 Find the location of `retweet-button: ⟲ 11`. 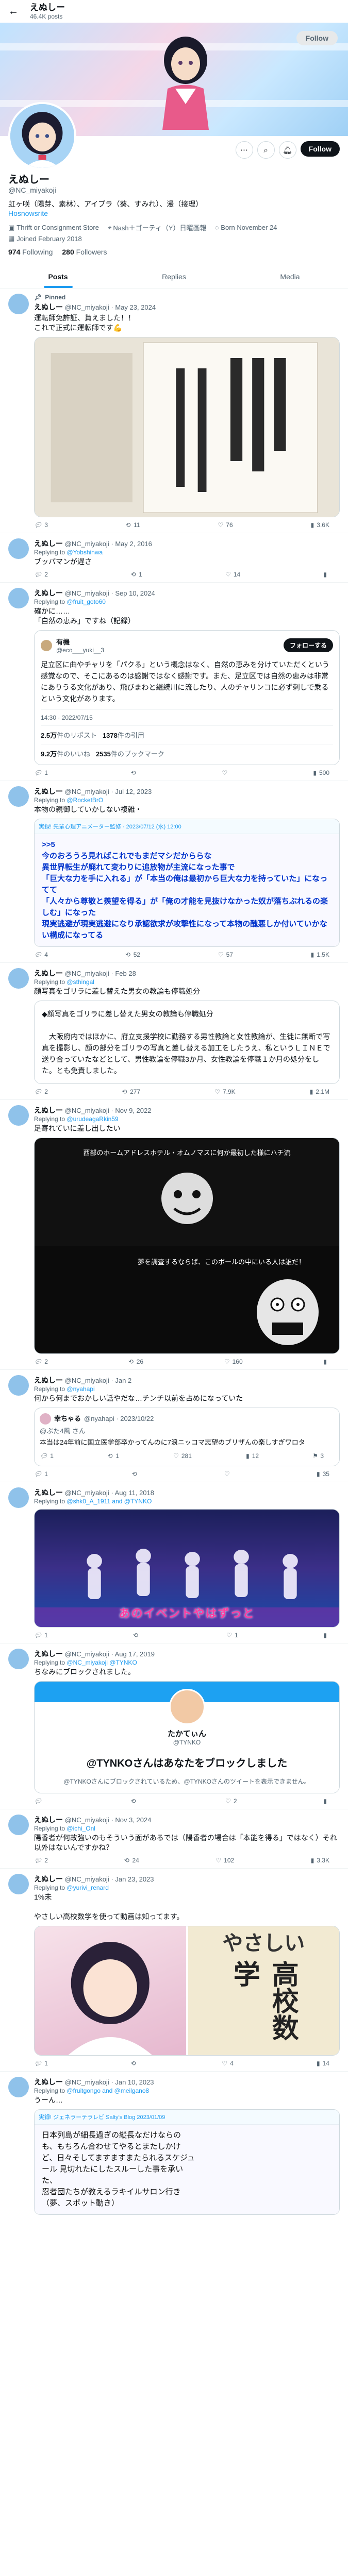

retweet-button: ⟲ 11 is located at coordinates (133, 525).